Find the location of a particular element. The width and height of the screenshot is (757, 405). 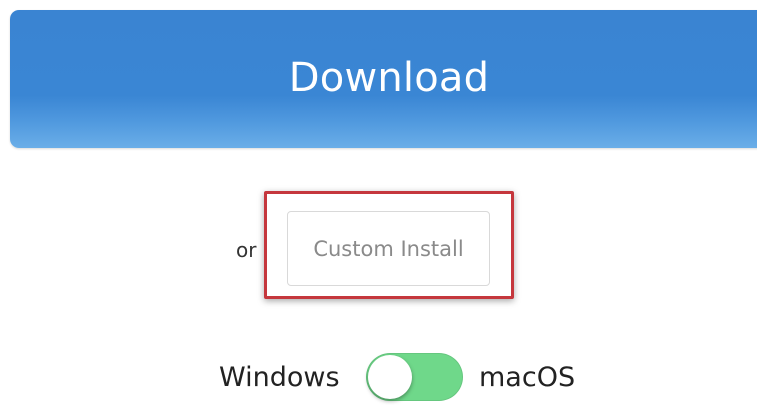

windows-label: Windows is located at coordinates (279, 378).